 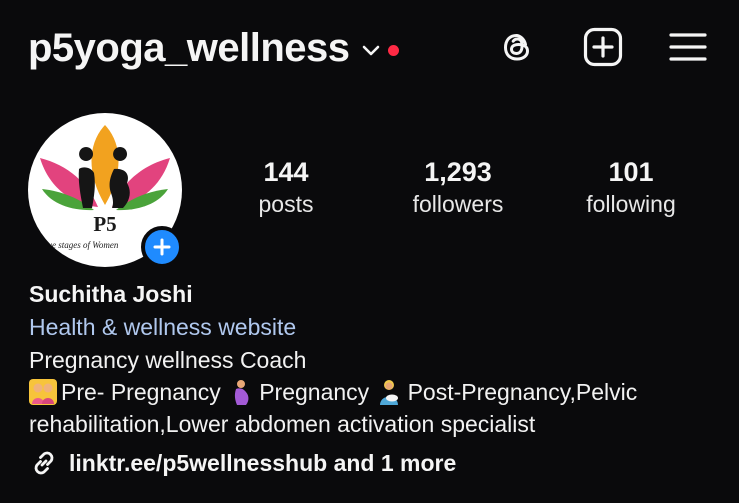 What do you see at coordinates (458, 172) in the screenshot?
I see `followers-count: 1,293` at bounding box center [458, 172].